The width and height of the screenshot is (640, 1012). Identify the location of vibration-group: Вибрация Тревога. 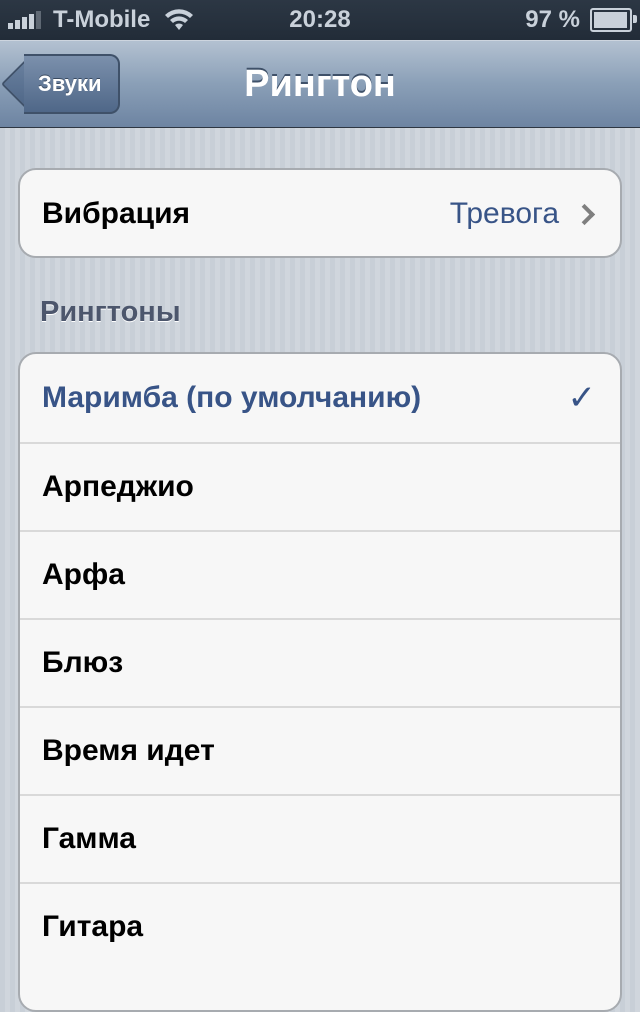
(320, 213).